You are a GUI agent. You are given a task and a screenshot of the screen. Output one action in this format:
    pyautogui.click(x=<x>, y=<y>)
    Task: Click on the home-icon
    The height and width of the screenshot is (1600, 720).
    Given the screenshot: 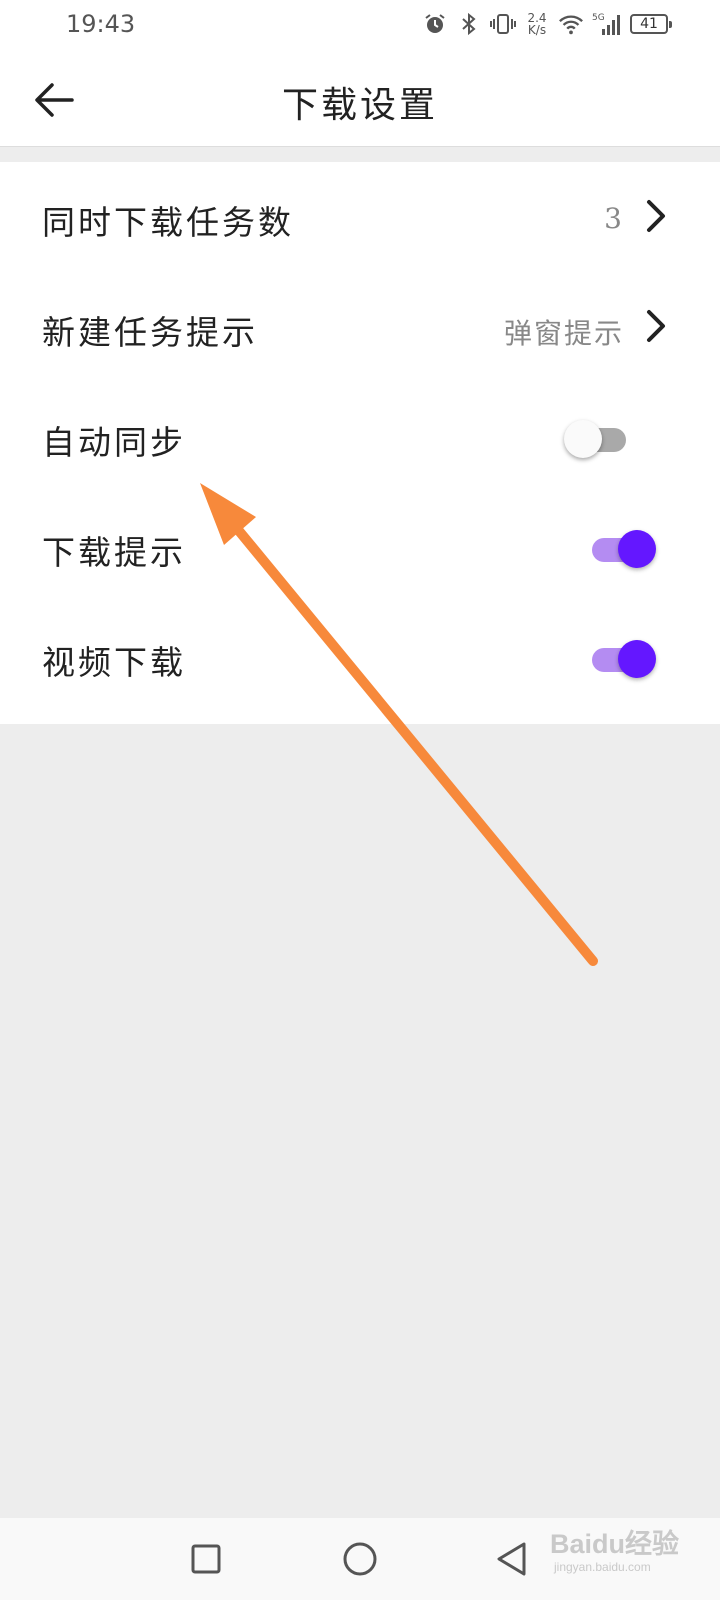 What is the action you would take?
    pyautogui.click(x=360, y=1559)
    